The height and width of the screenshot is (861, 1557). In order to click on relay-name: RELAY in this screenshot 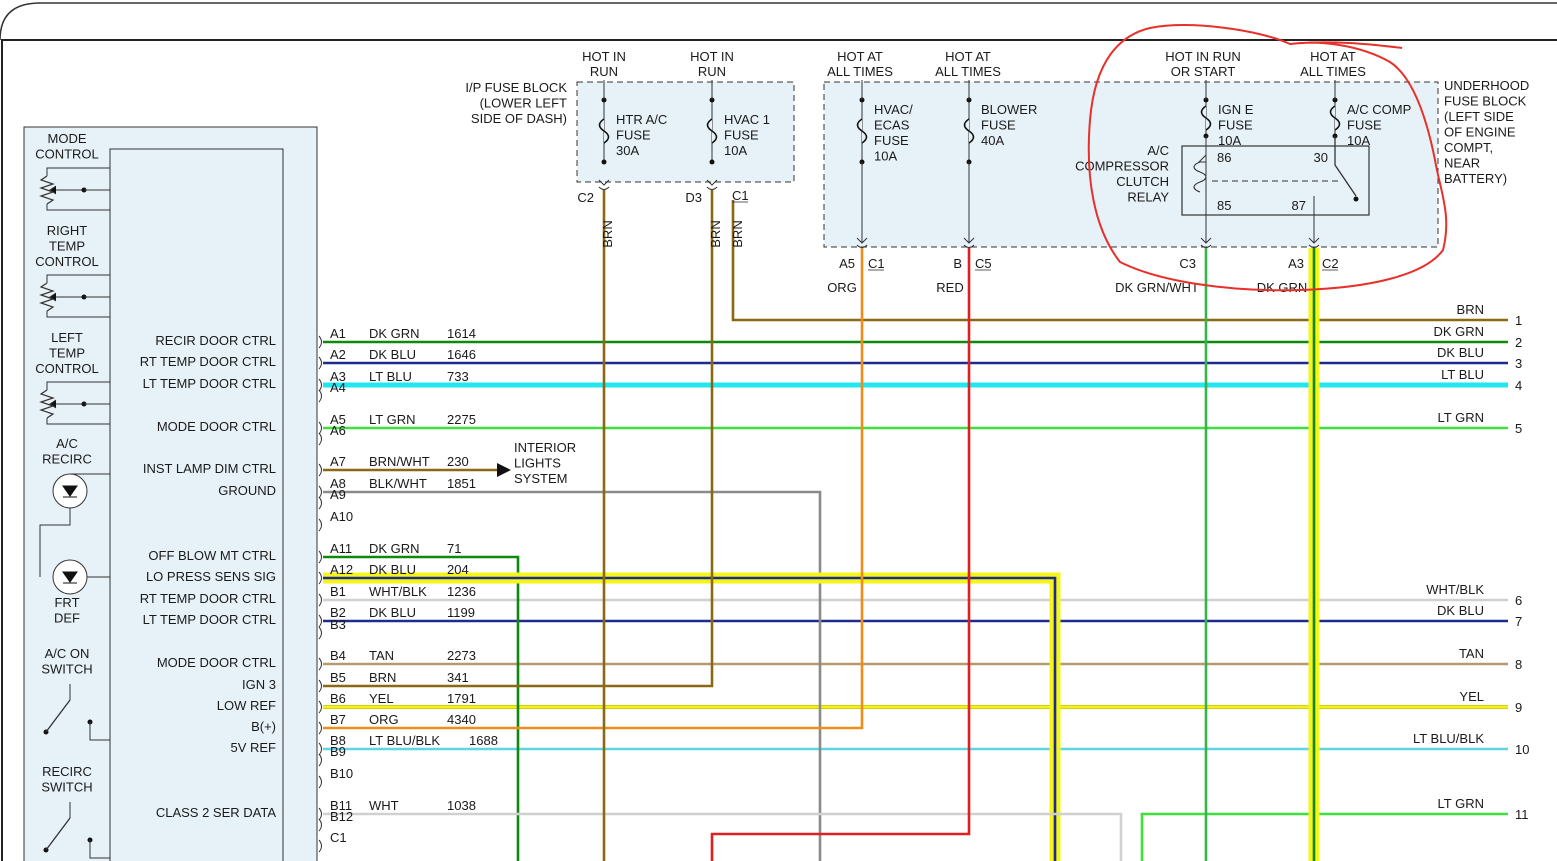, I will do `click(1148, 197)`.